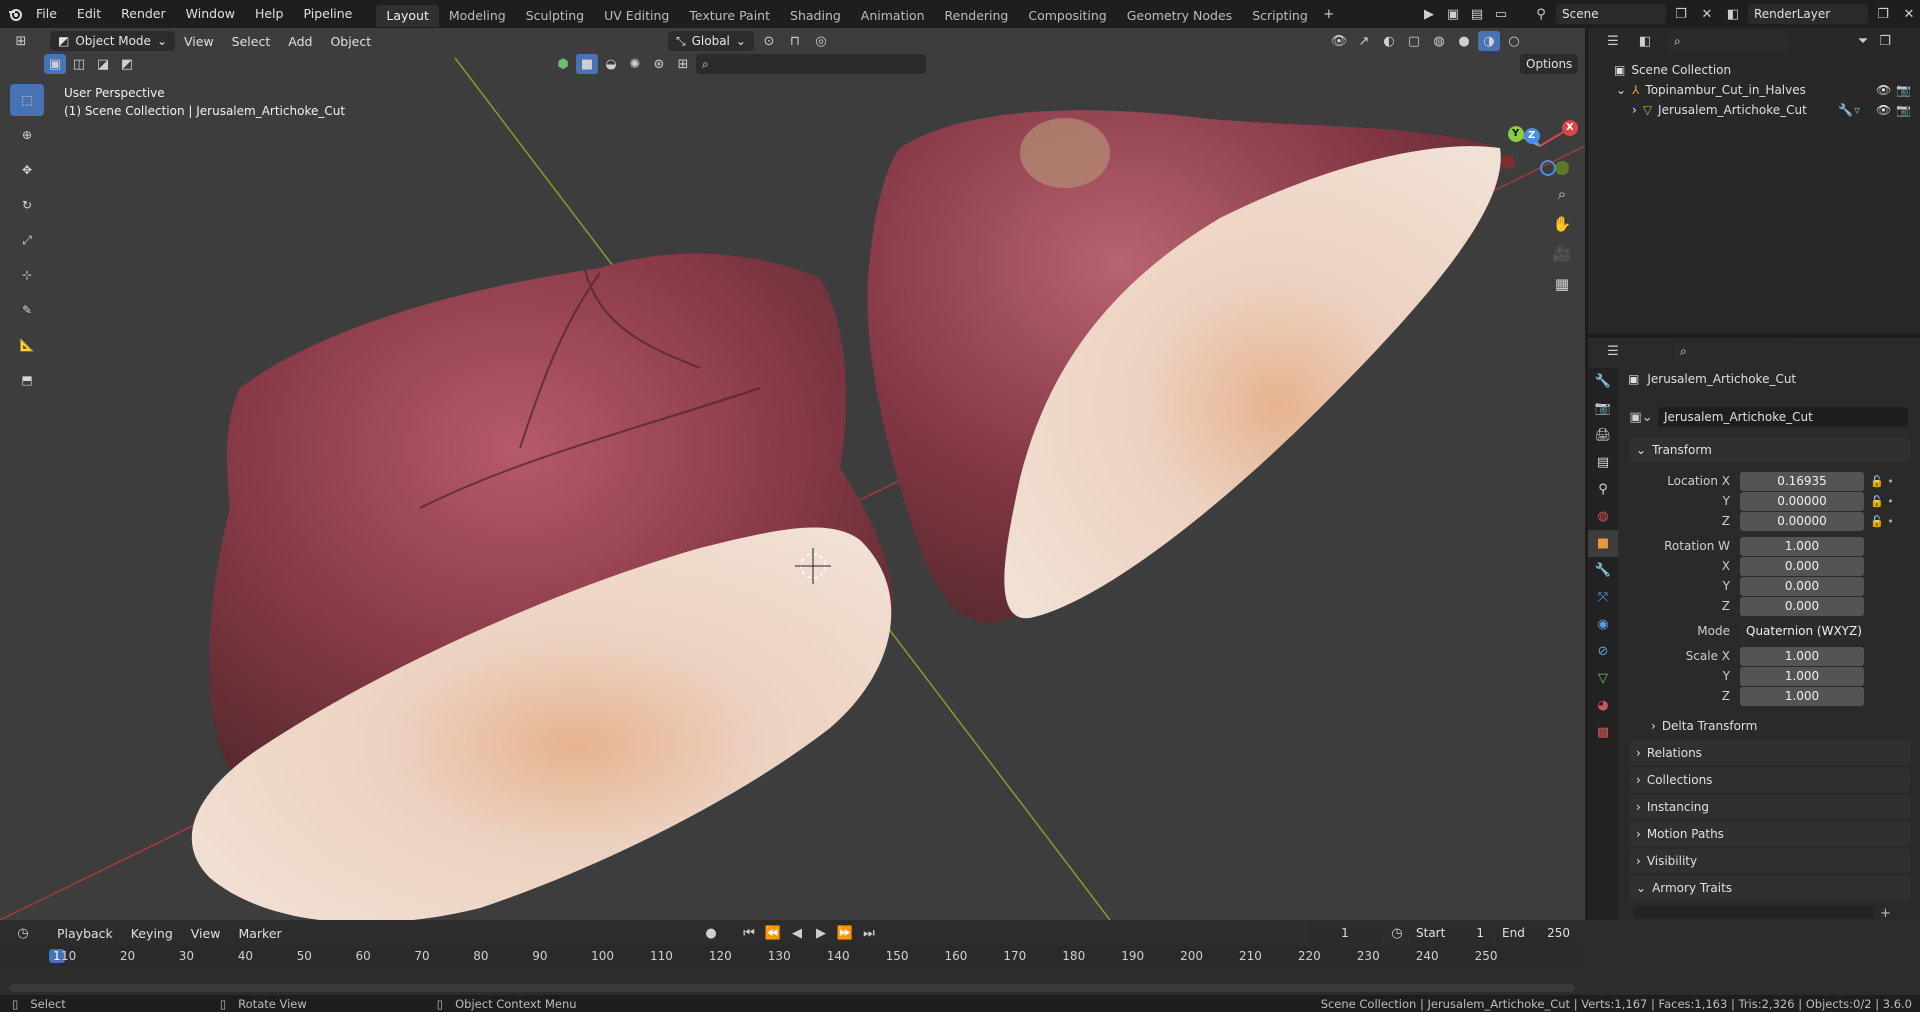 The width and height of the screenshot is (1920, 1012). I want to click on rotation-z-field: 0.000, so click(1802, 606).